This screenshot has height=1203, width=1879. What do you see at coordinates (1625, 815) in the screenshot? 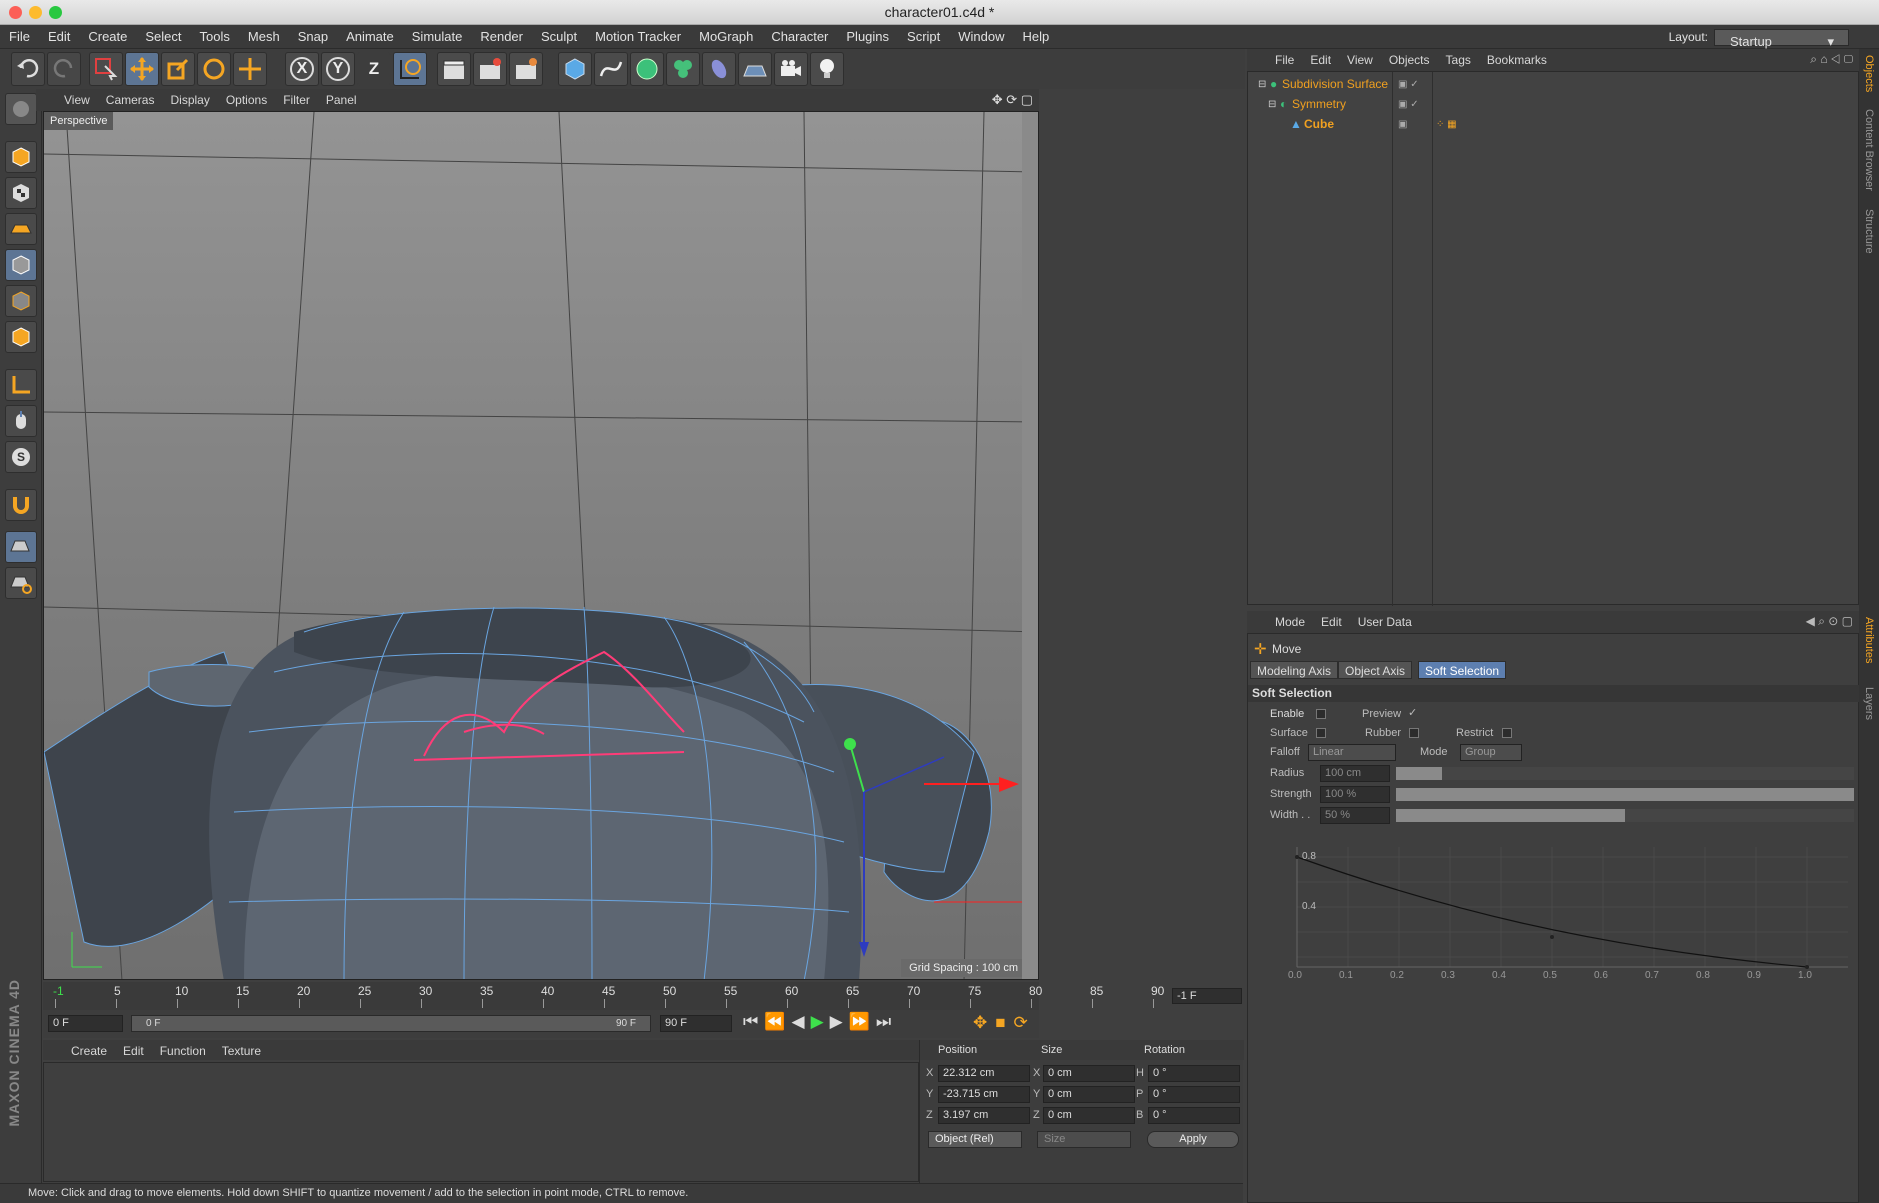
I see `width-slider` at bounding box center [1625, 815].